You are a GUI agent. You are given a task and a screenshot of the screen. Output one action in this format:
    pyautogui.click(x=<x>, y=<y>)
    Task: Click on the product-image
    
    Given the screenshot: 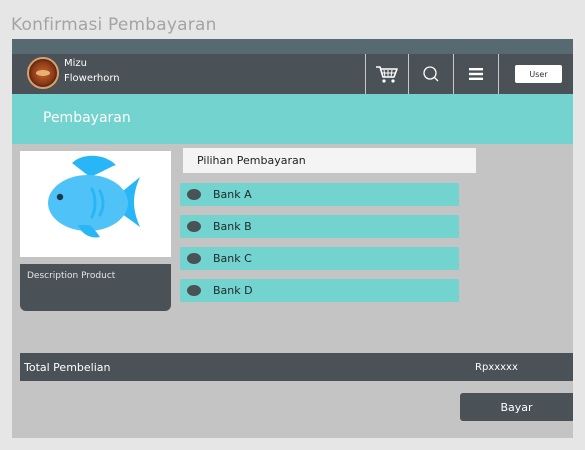 What is the action you would take?
    pyautogui.click(x=95, y=204)
    